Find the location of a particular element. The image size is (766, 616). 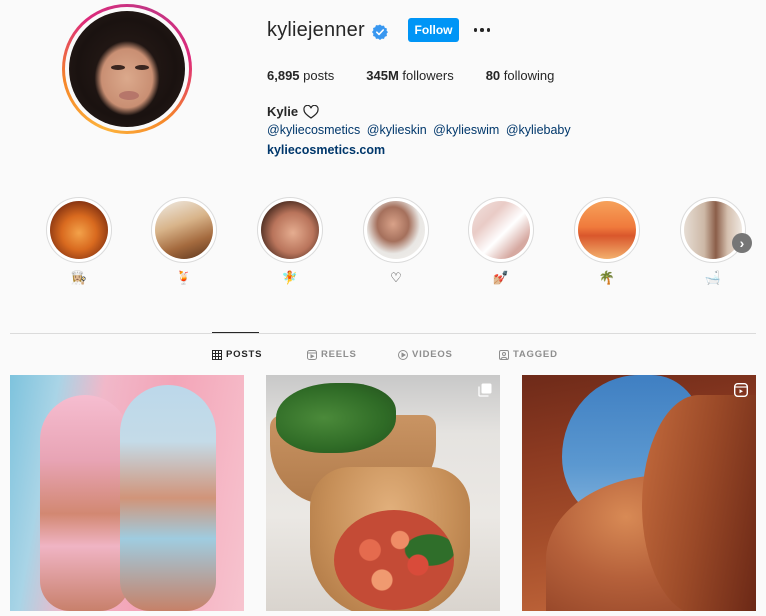

highlight-label: 🛁 is located at coordinates (713, 277).